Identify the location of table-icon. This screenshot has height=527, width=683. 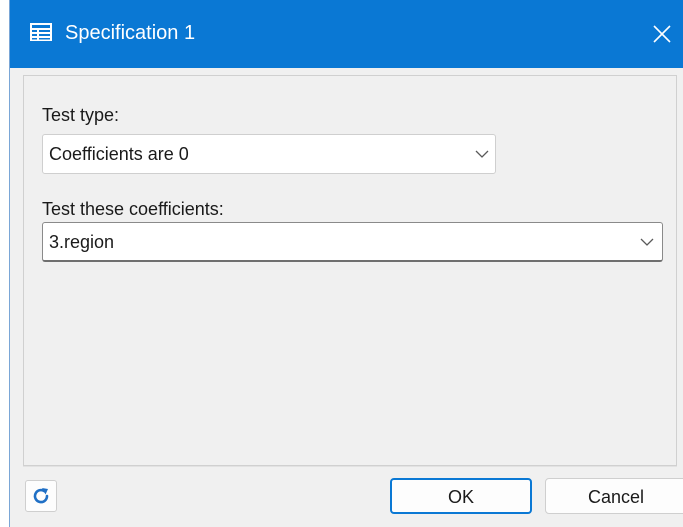
(41, 32).